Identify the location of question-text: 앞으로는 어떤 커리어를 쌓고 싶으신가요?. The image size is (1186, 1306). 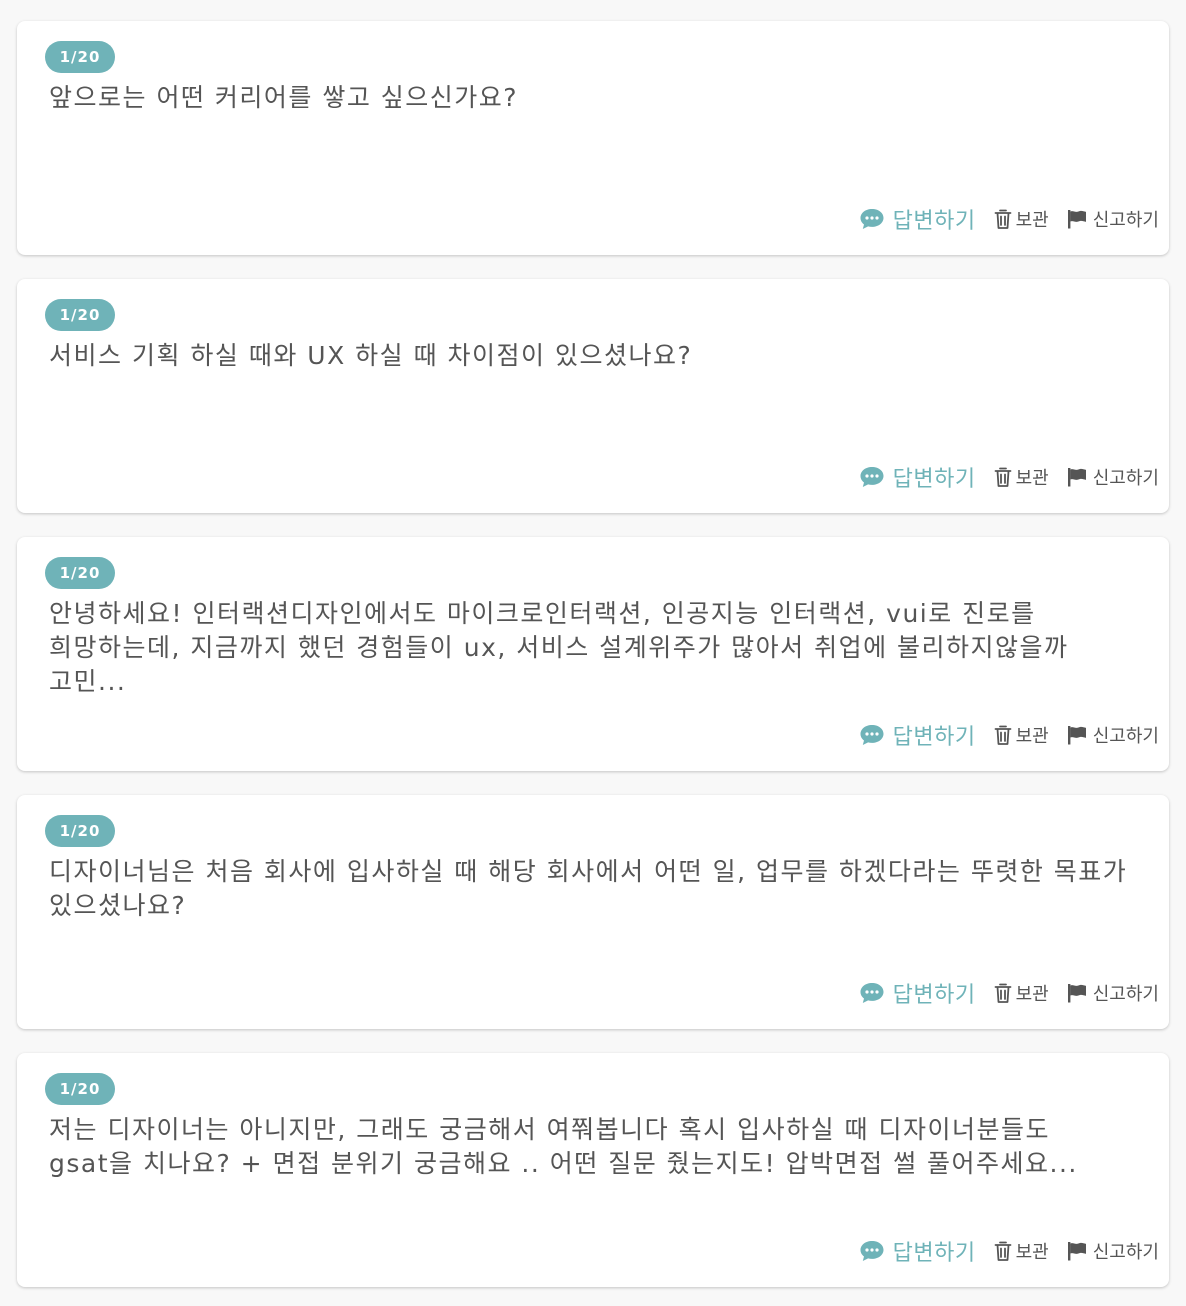
(284, 97).